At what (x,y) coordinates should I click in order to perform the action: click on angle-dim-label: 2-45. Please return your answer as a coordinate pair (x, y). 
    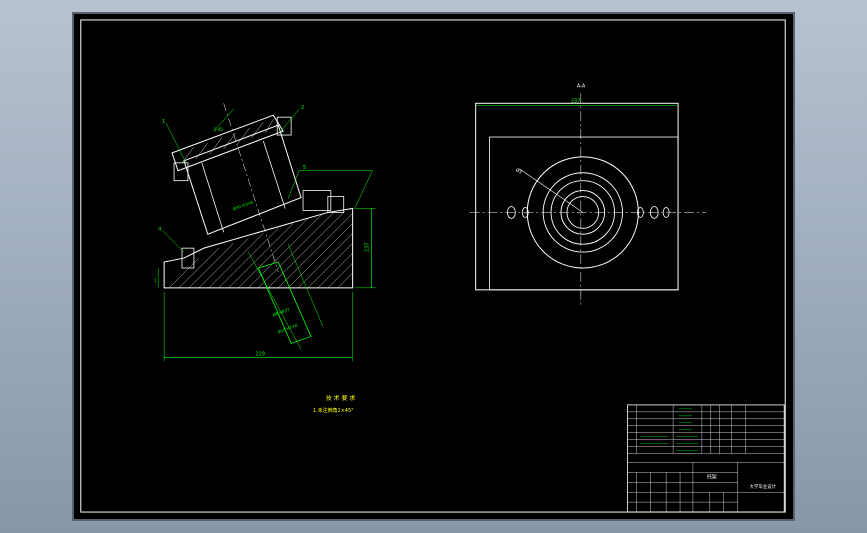
    Looking at the image, I should click on (218, 129).